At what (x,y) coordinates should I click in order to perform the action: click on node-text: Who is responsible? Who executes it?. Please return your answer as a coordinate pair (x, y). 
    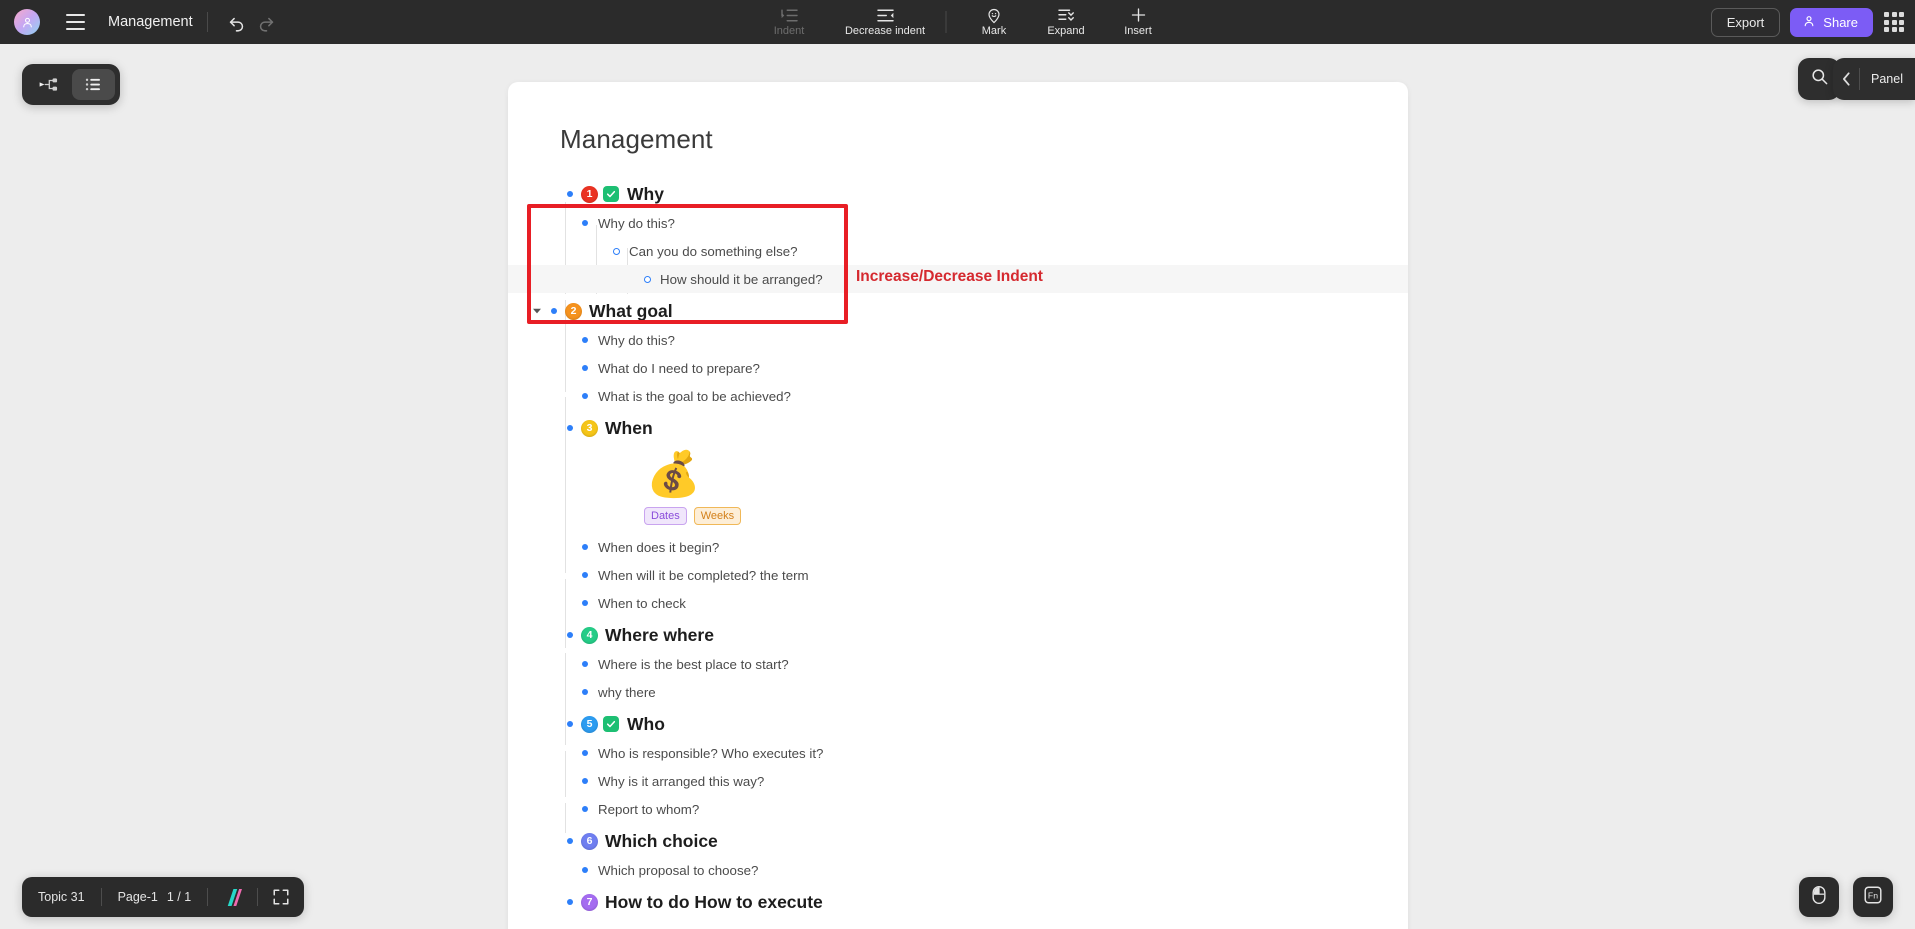
    Looking at the image, I should click on (710, 753).